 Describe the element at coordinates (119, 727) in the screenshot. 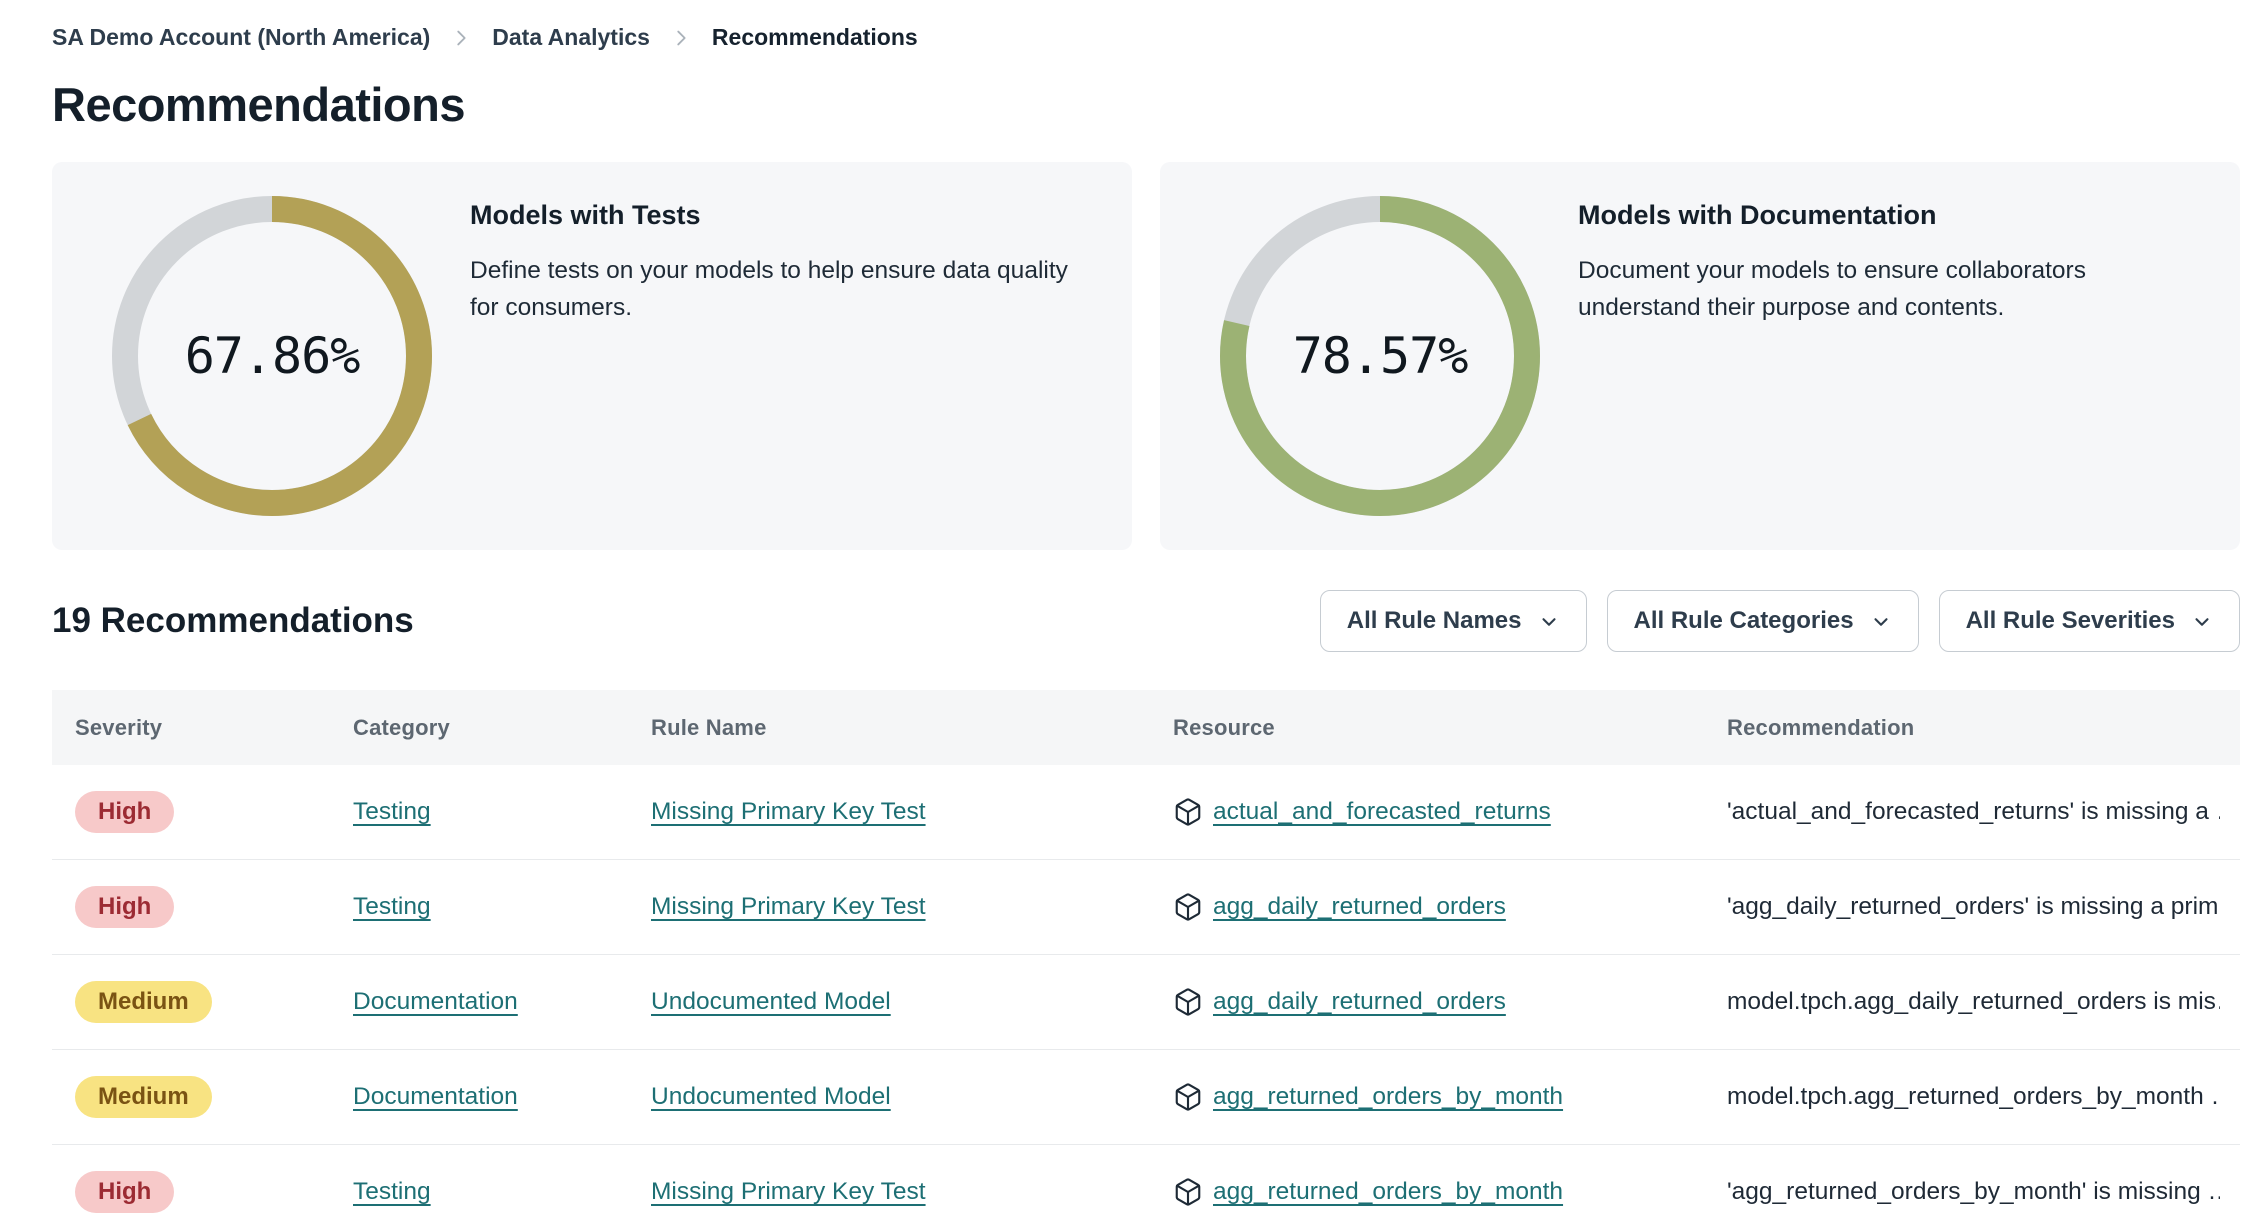

I see `column-header-severity: Severity` at that location.